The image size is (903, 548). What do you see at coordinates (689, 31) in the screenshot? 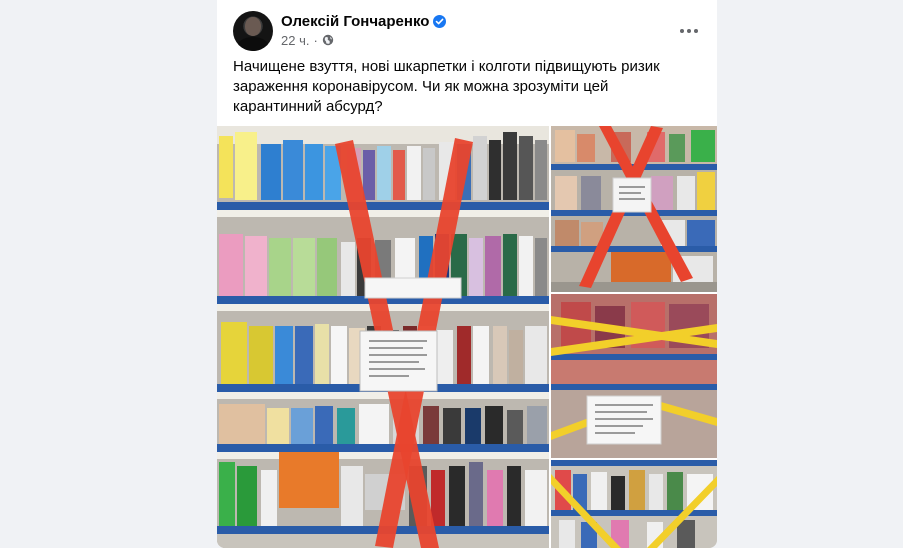
I see `more-options-icon` at bounding box center [689, 31].